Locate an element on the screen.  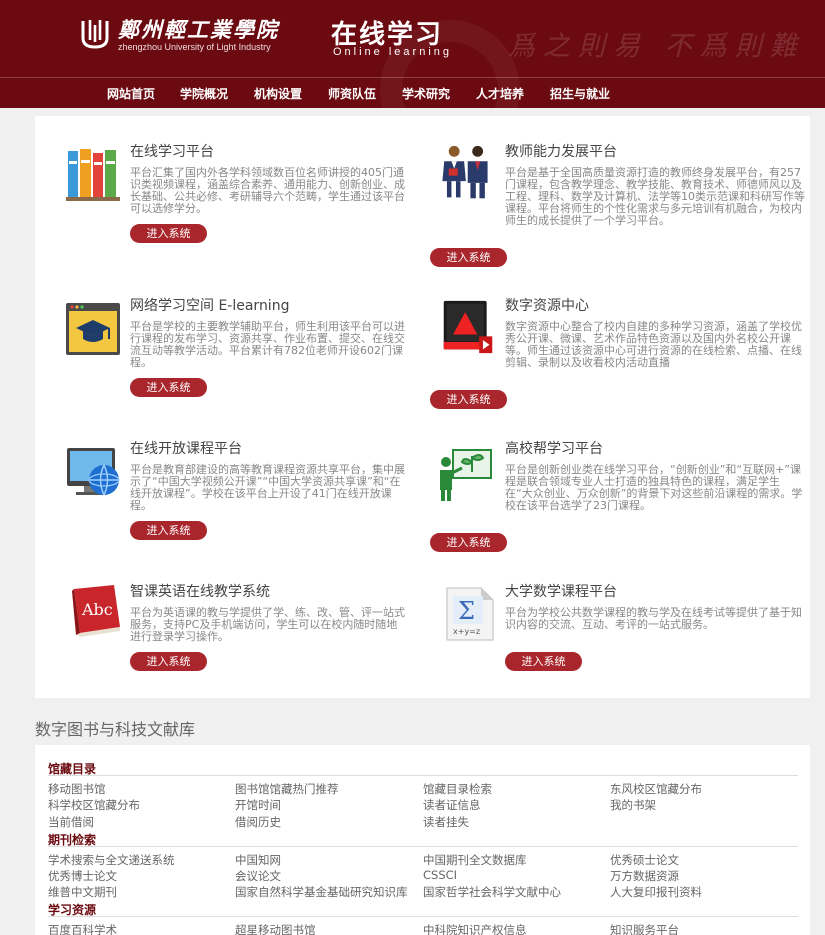
nav-item-research: 学术研究 is located at coordinates (426, 93).